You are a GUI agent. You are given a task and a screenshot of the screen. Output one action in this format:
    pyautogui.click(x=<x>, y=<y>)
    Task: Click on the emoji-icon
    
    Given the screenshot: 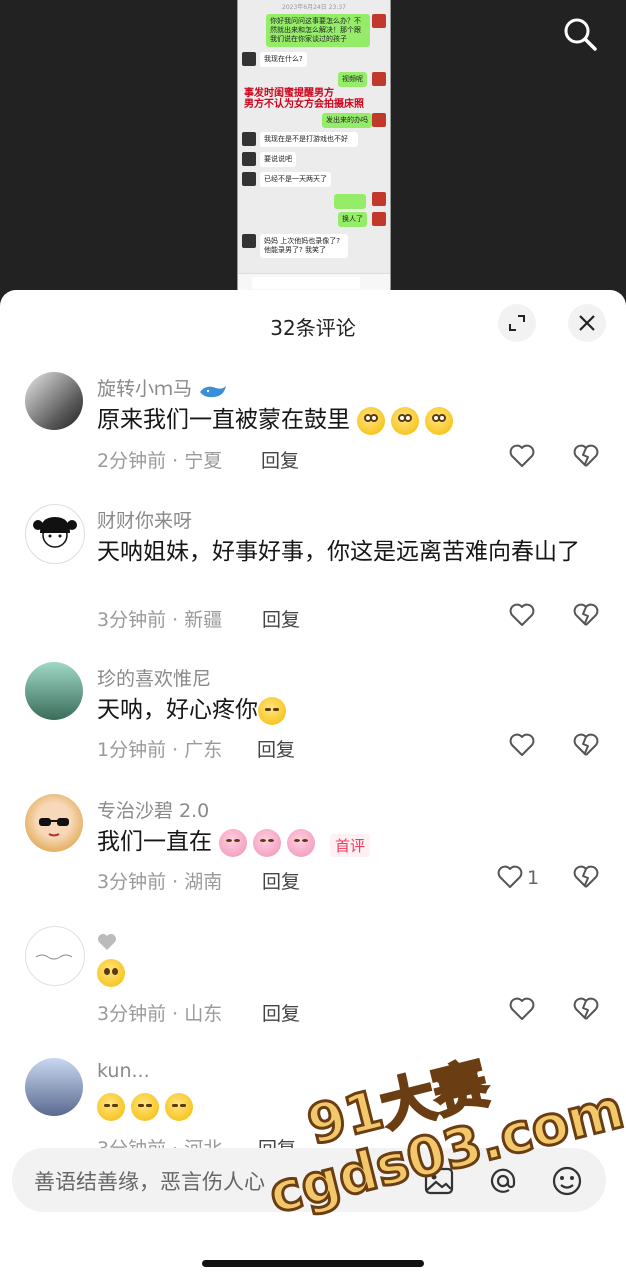 What is the action you would take?
    pyautogui.click(x=567, y=1181)
    